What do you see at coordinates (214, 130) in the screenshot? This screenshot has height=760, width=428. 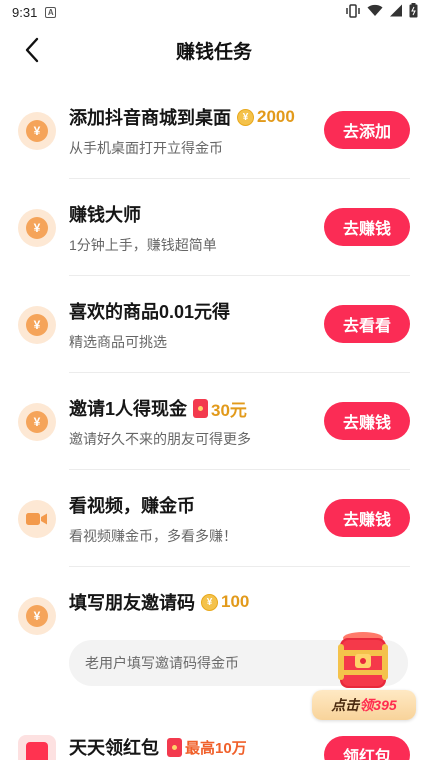 I see `task-item: ¥ 添加抖音商城到桌面 ¥ 2000 从手机桌面打开立得金币 去添加` at bounding box center [214, 130].